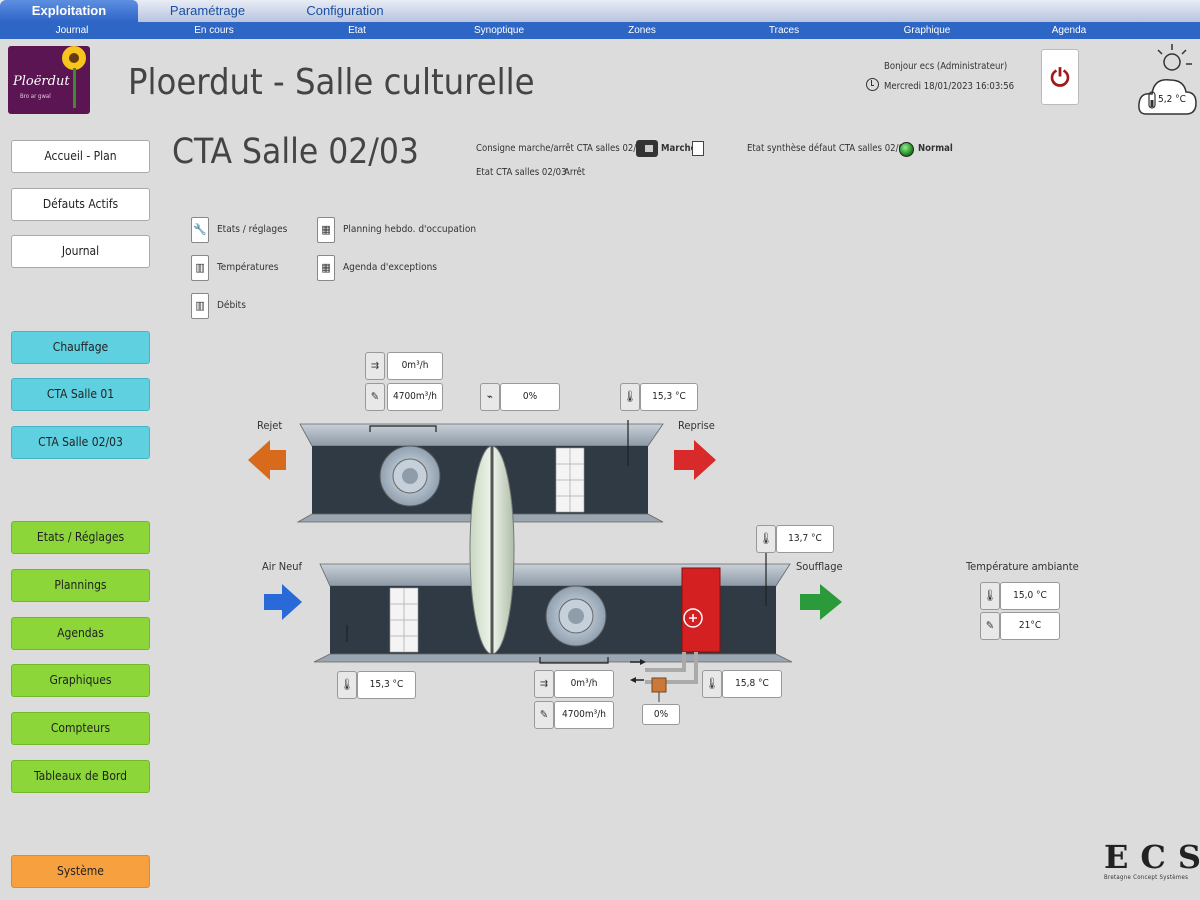 This screenshot has height=900, width=1200. Describe the element at coordinates (357, 30) in the screenshot. I see `subnav-etat: Etat` at that location.